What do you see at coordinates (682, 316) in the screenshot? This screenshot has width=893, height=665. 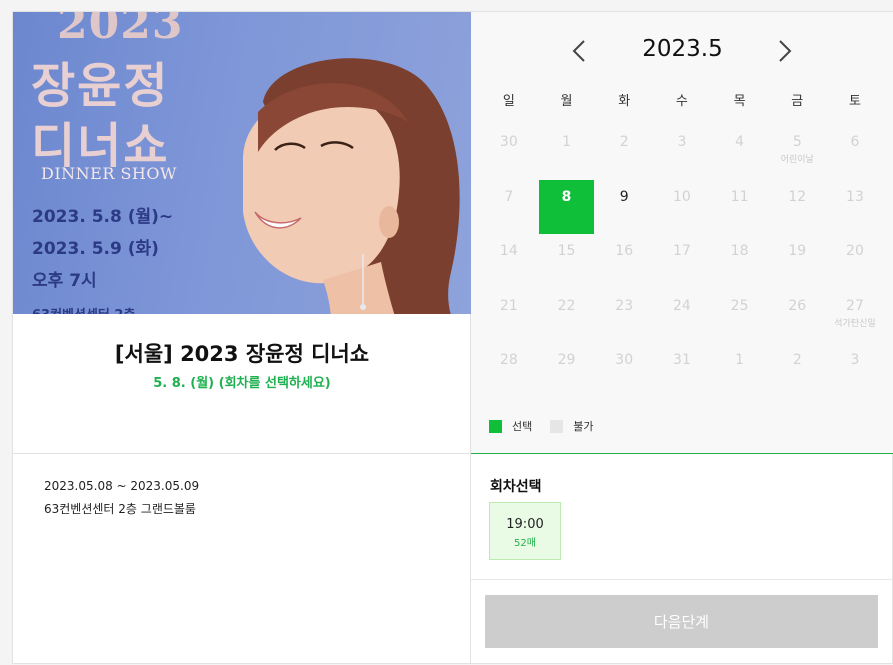 I see `calendar-day: 24` at bounding box center [682, 316].